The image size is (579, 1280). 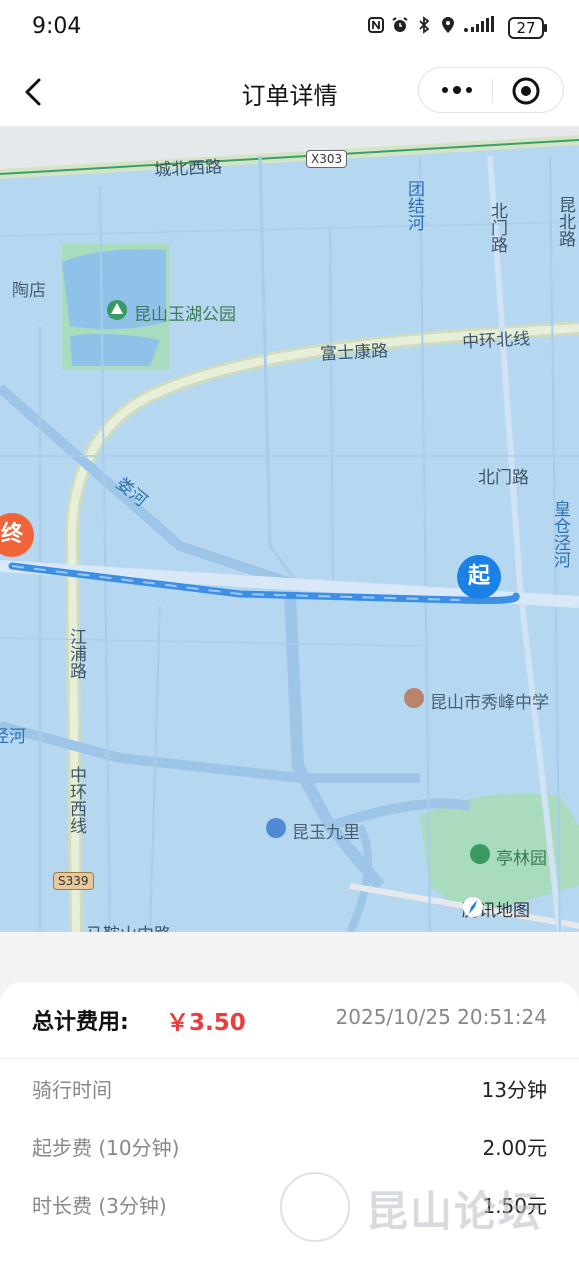 What do you see at coordinates (188, 169) in the screenshot?
I see `road-label: 城北西路` at bounding box center [188, 169].